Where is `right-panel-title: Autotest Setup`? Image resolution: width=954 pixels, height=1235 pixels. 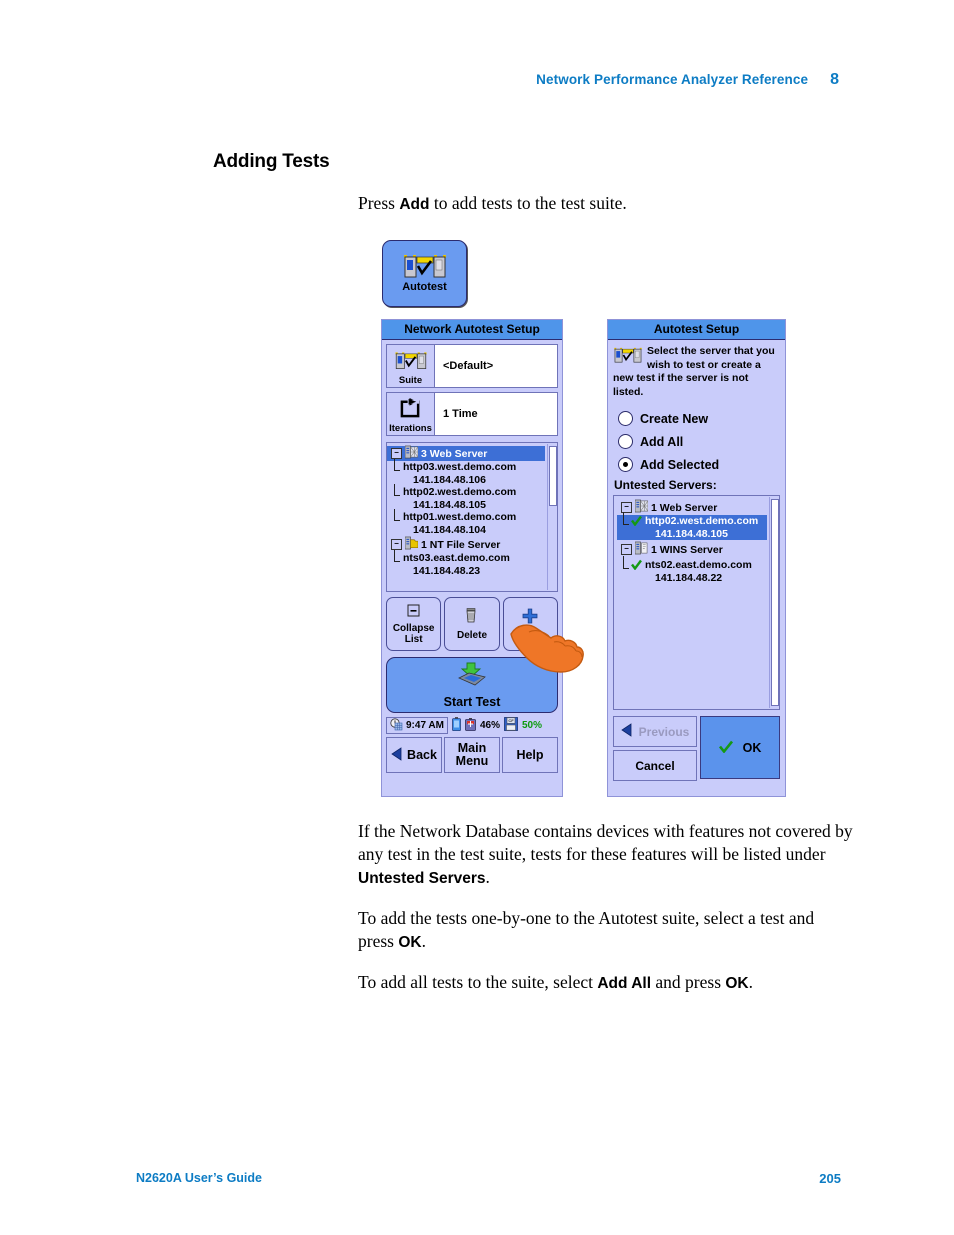
right-panel-title: Autotest Setup is located at coordinates (696, 330).